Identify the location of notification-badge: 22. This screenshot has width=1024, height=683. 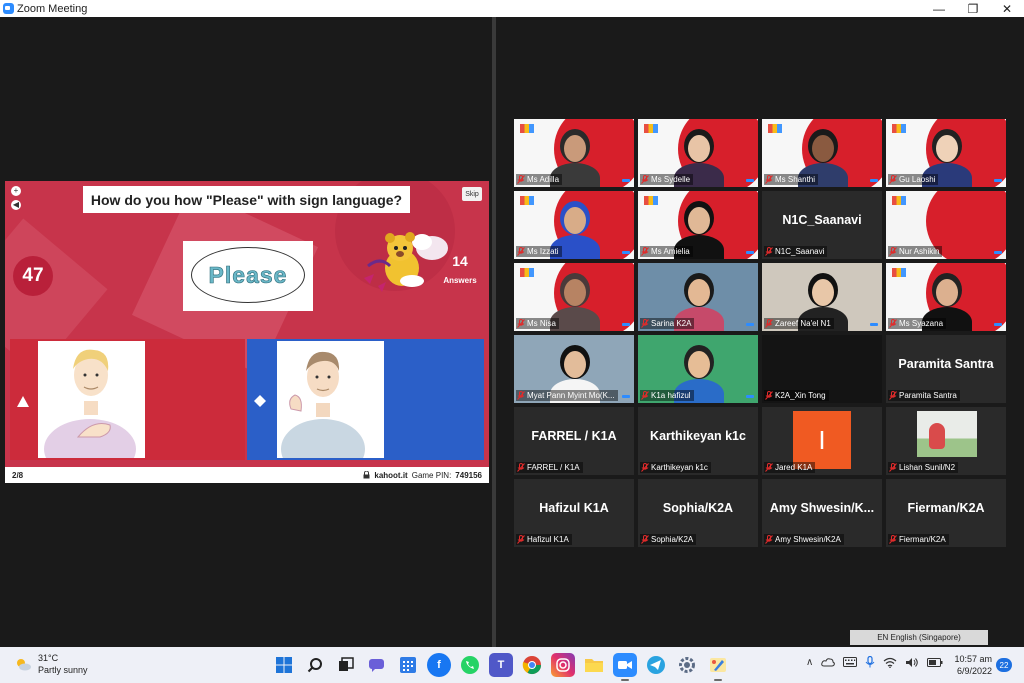
(1004, 665).